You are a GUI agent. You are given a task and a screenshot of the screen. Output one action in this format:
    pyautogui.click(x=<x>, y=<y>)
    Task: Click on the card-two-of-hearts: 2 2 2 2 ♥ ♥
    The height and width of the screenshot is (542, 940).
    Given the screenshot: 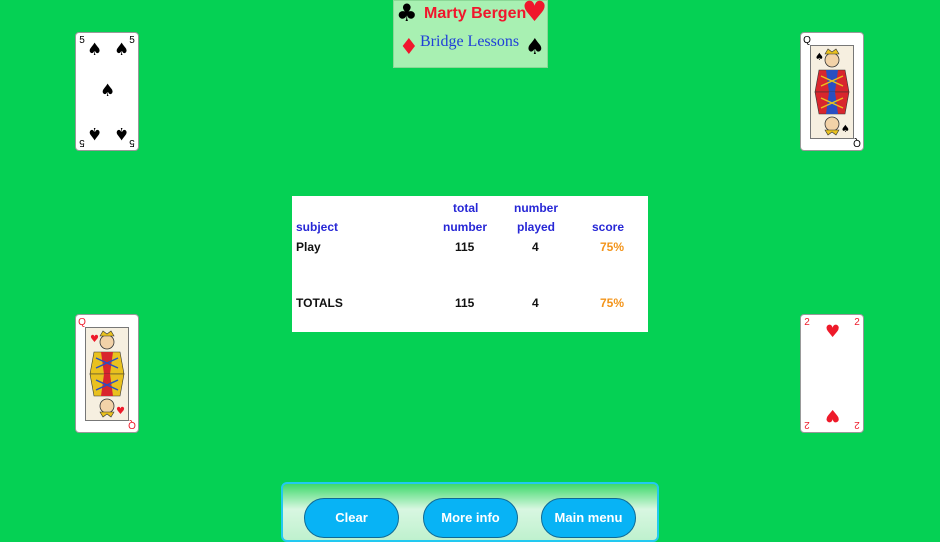 What is the action you would take?
    pyautogui.click(x=832, y=373)
    